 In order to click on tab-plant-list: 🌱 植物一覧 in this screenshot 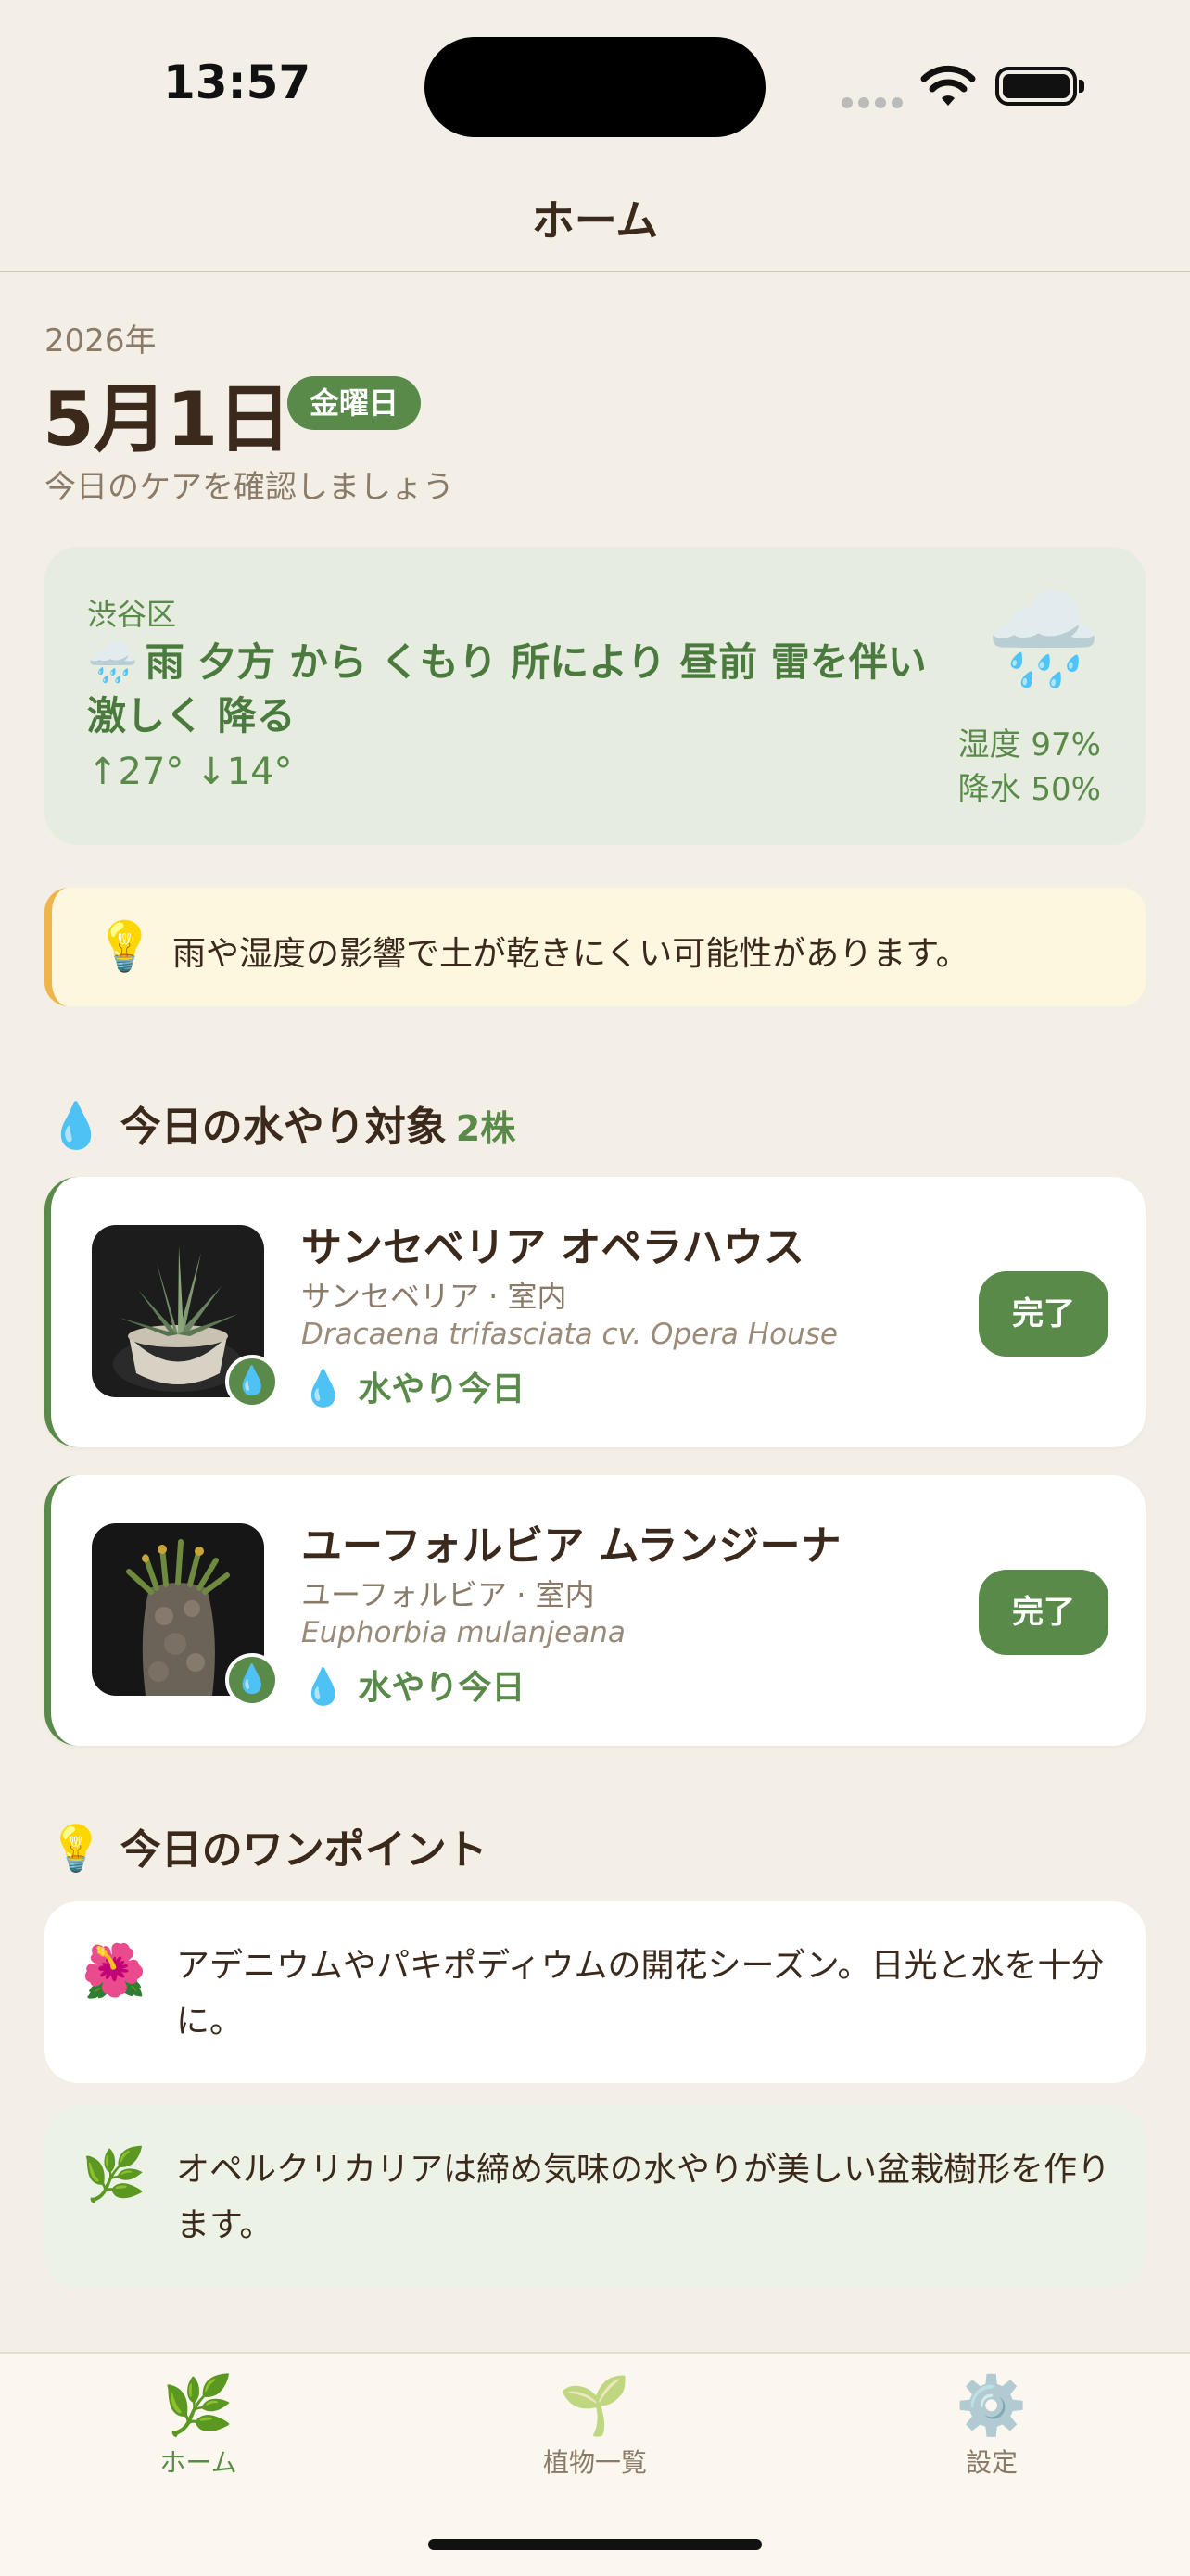, I will do `click(595, 2426)`.